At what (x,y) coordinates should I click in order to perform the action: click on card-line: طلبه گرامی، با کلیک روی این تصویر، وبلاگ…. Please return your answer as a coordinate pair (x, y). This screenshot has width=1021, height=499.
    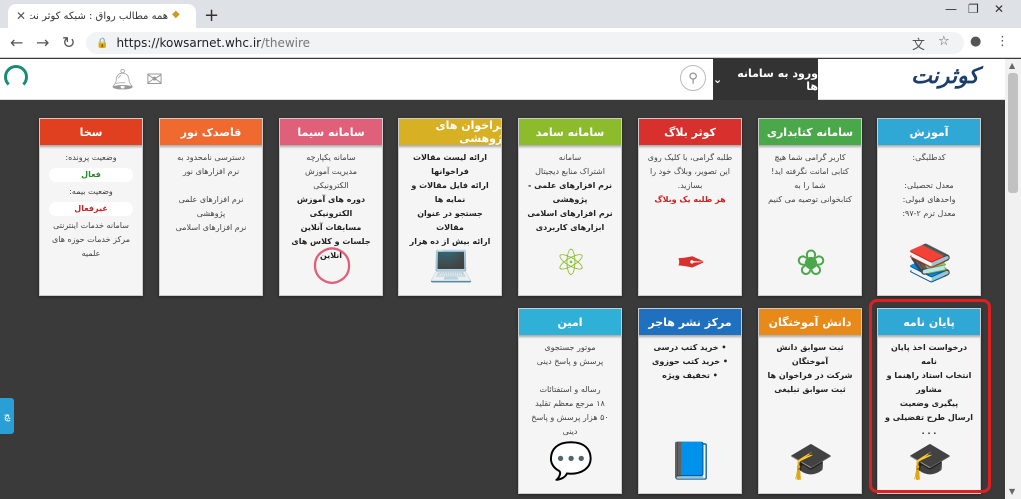
    Looking at the image, I should click on (690, 171).